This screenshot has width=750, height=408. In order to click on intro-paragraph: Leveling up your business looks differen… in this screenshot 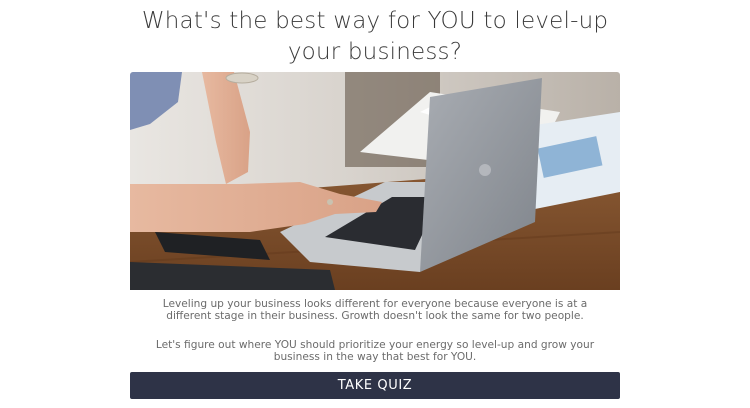, I will do `click(375, 310)`.